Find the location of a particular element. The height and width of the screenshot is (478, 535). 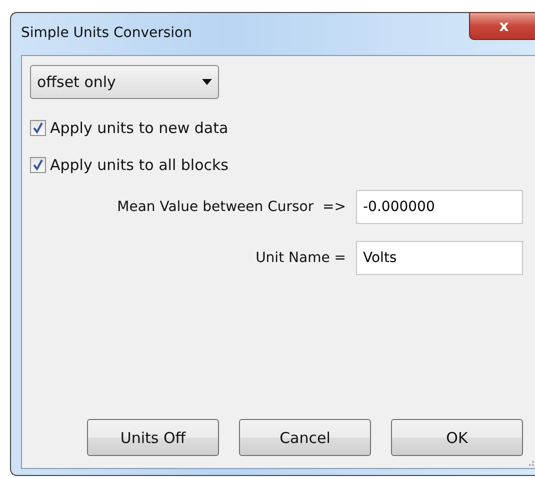

checkbox-label: Apply units to all blocks is located at coordinates (139, 165).